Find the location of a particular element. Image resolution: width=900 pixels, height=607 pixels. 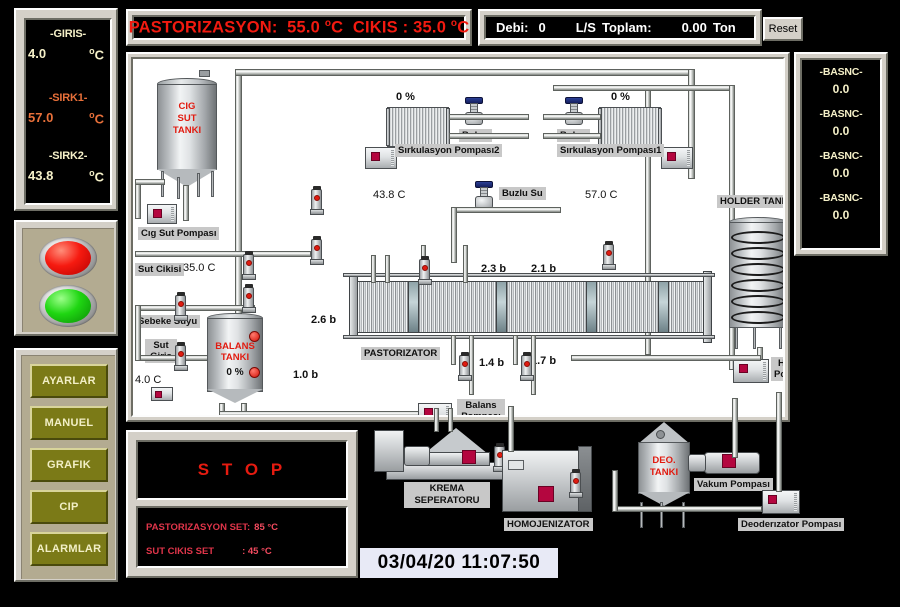

balance-tank-cone is located at coordinates (235, 396).